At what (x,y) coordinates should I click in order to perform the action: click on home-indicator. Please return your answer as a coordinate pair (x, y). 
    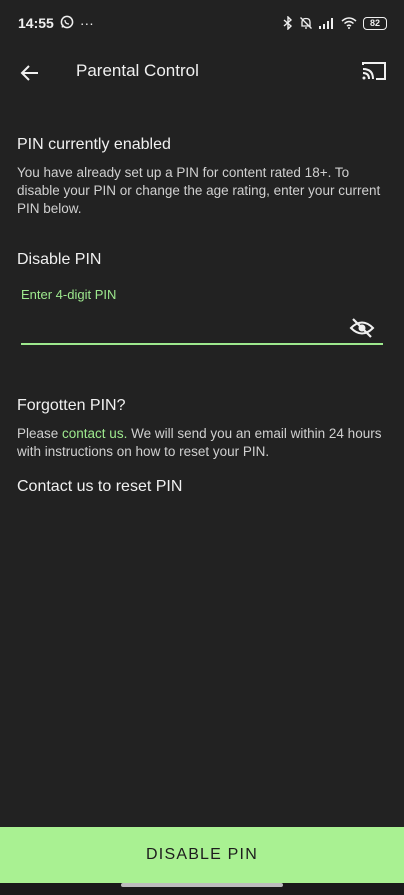
    Looking at the image, I should click on (202, 885).